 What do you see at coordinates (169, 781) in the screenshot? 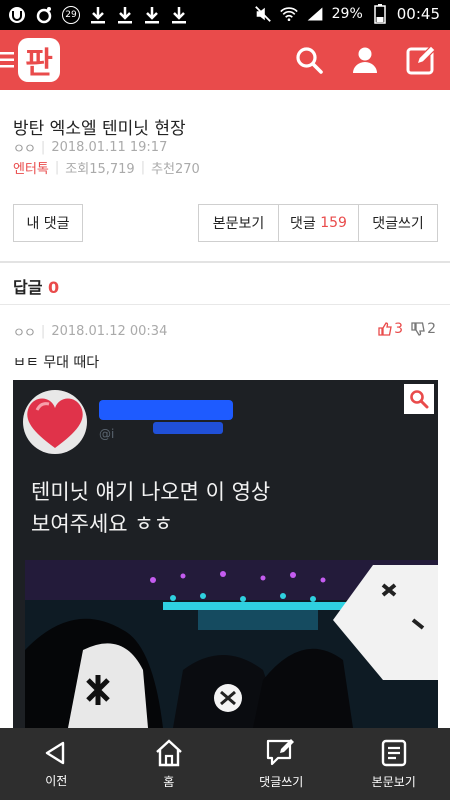
I see `nav-home-label: 홈` at bounding box center [169, 781].